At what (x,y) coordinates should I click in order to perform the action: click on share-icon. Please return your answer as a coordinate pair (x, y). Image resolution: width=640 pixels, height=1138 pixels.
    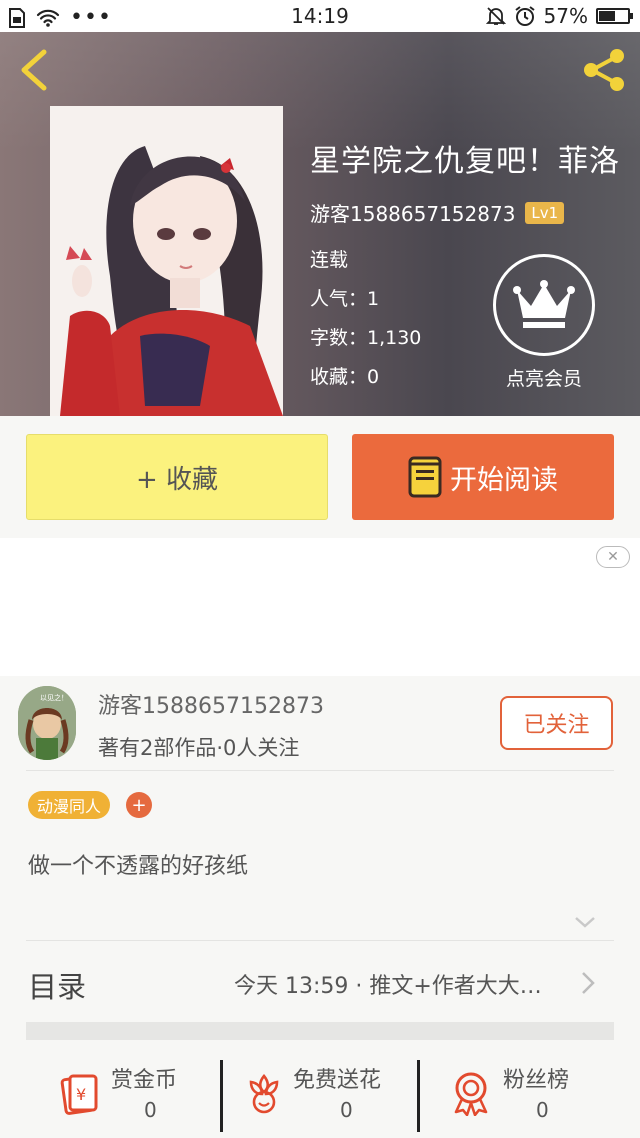
    Looking at the image, I should click on (604, 70).